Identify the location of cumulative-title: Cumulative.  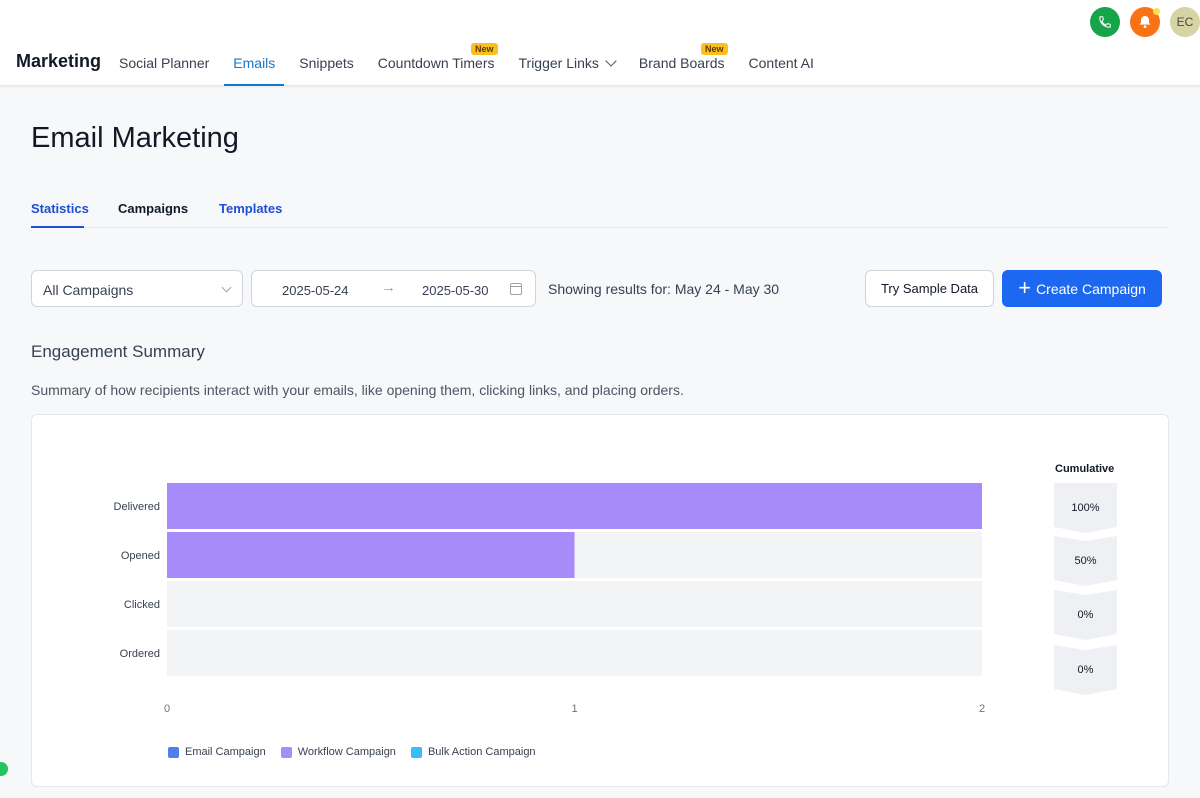
(1085, 469).